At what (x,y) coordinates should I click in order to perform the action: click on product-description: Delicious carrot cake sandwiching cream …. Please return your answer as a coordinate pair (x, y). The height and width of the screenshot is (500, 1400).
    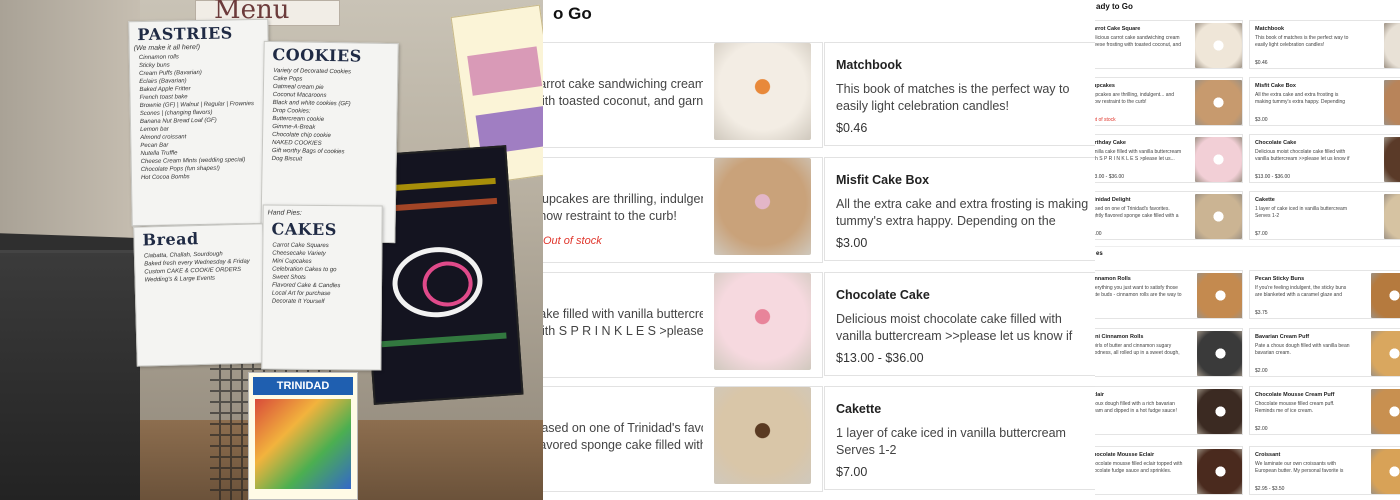
    Looking at the image, I should click on (1138, 41).